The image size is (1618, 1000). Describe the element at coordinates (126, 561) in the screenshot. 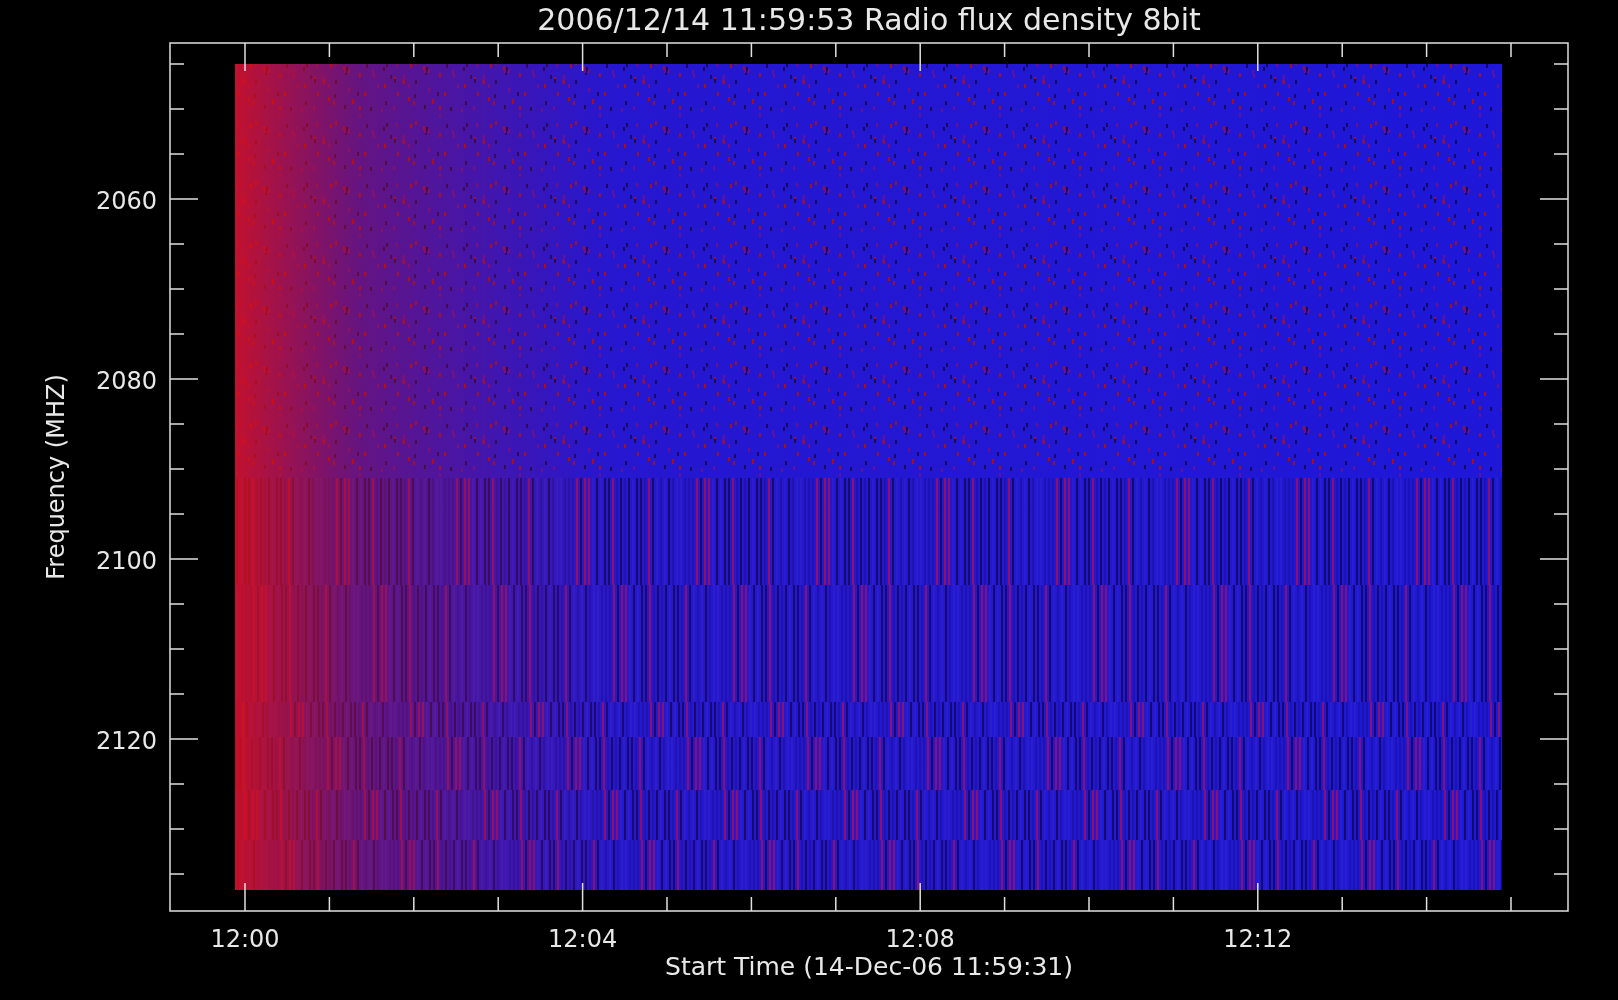

I see `y-tick-label: 2100` at that location.